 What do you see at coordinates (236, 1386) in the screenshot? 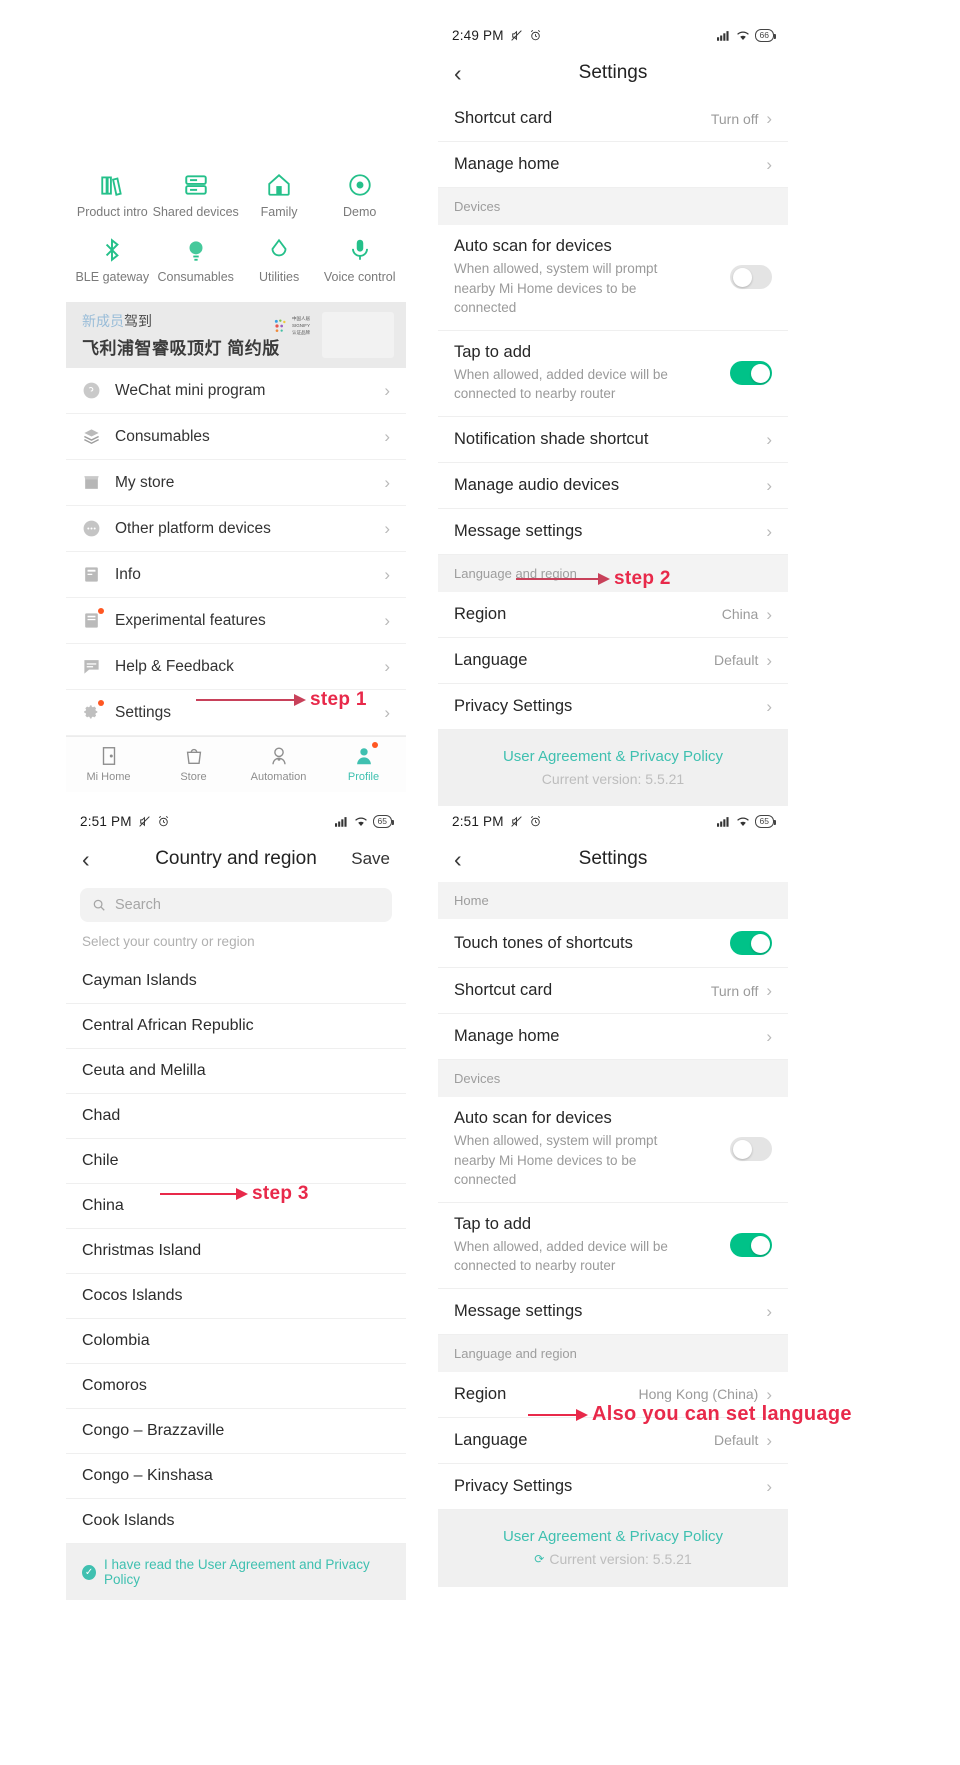
I see `list-item: Comoros` at bounding box center [236, 1386].